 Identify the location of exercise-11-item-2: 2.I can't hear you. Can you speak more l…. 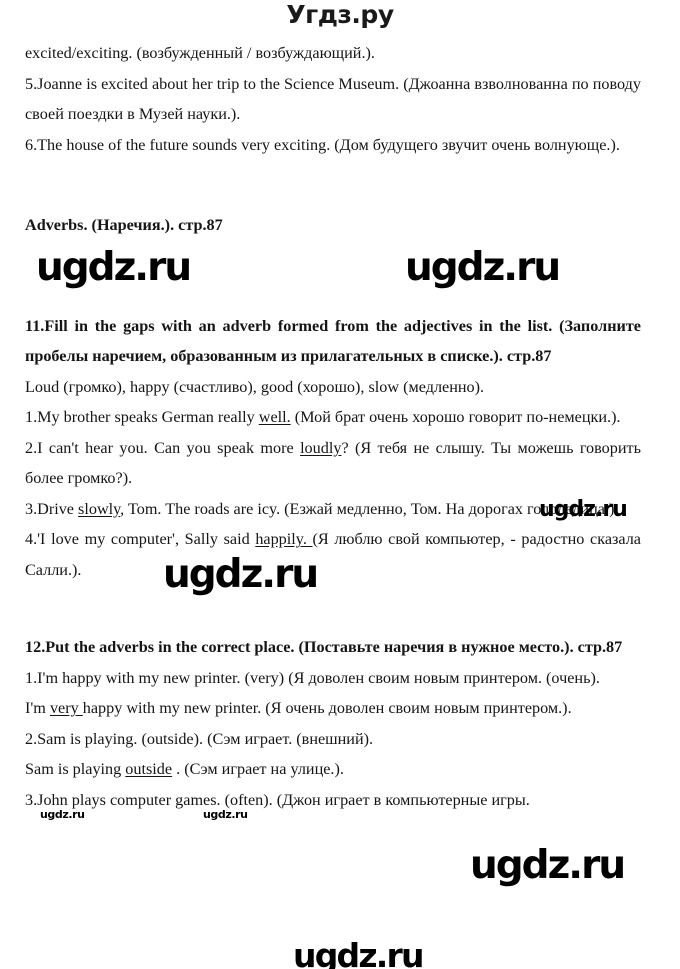
(333, 463).